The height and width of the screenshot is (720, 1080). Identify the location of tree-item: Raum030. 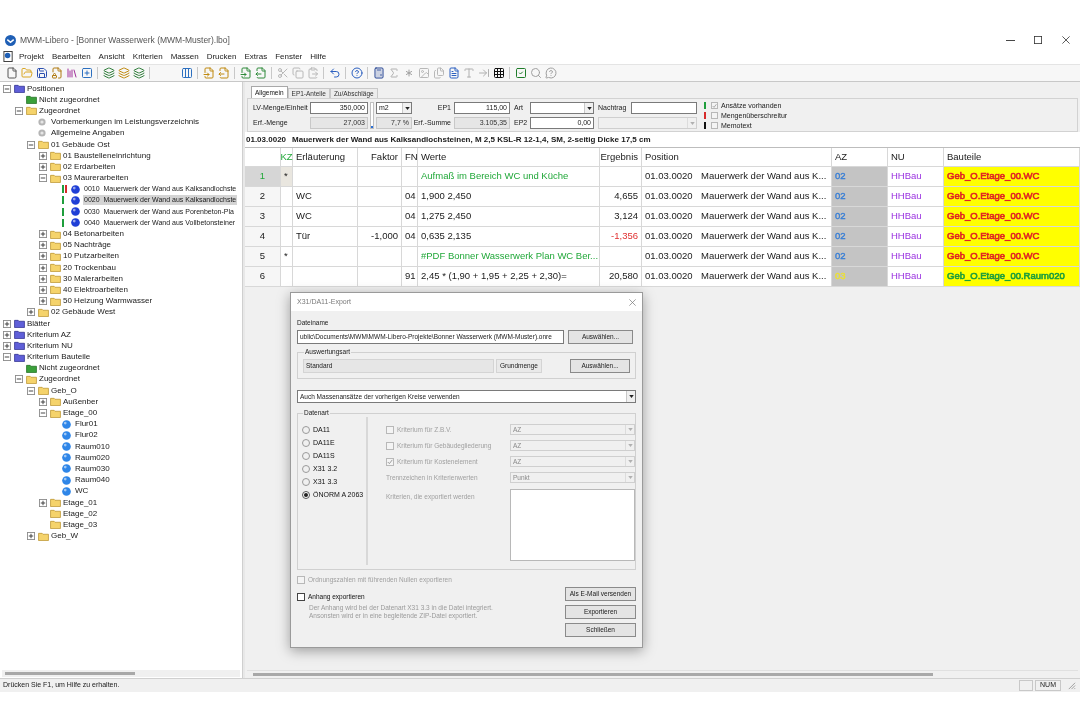
(92, 468).